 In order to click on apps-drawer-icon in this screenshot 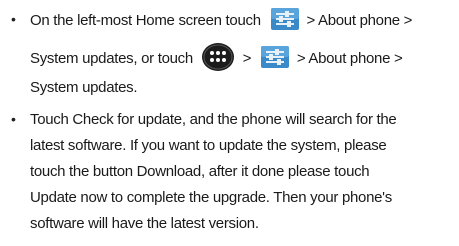, I will do `click(217, 57)`.